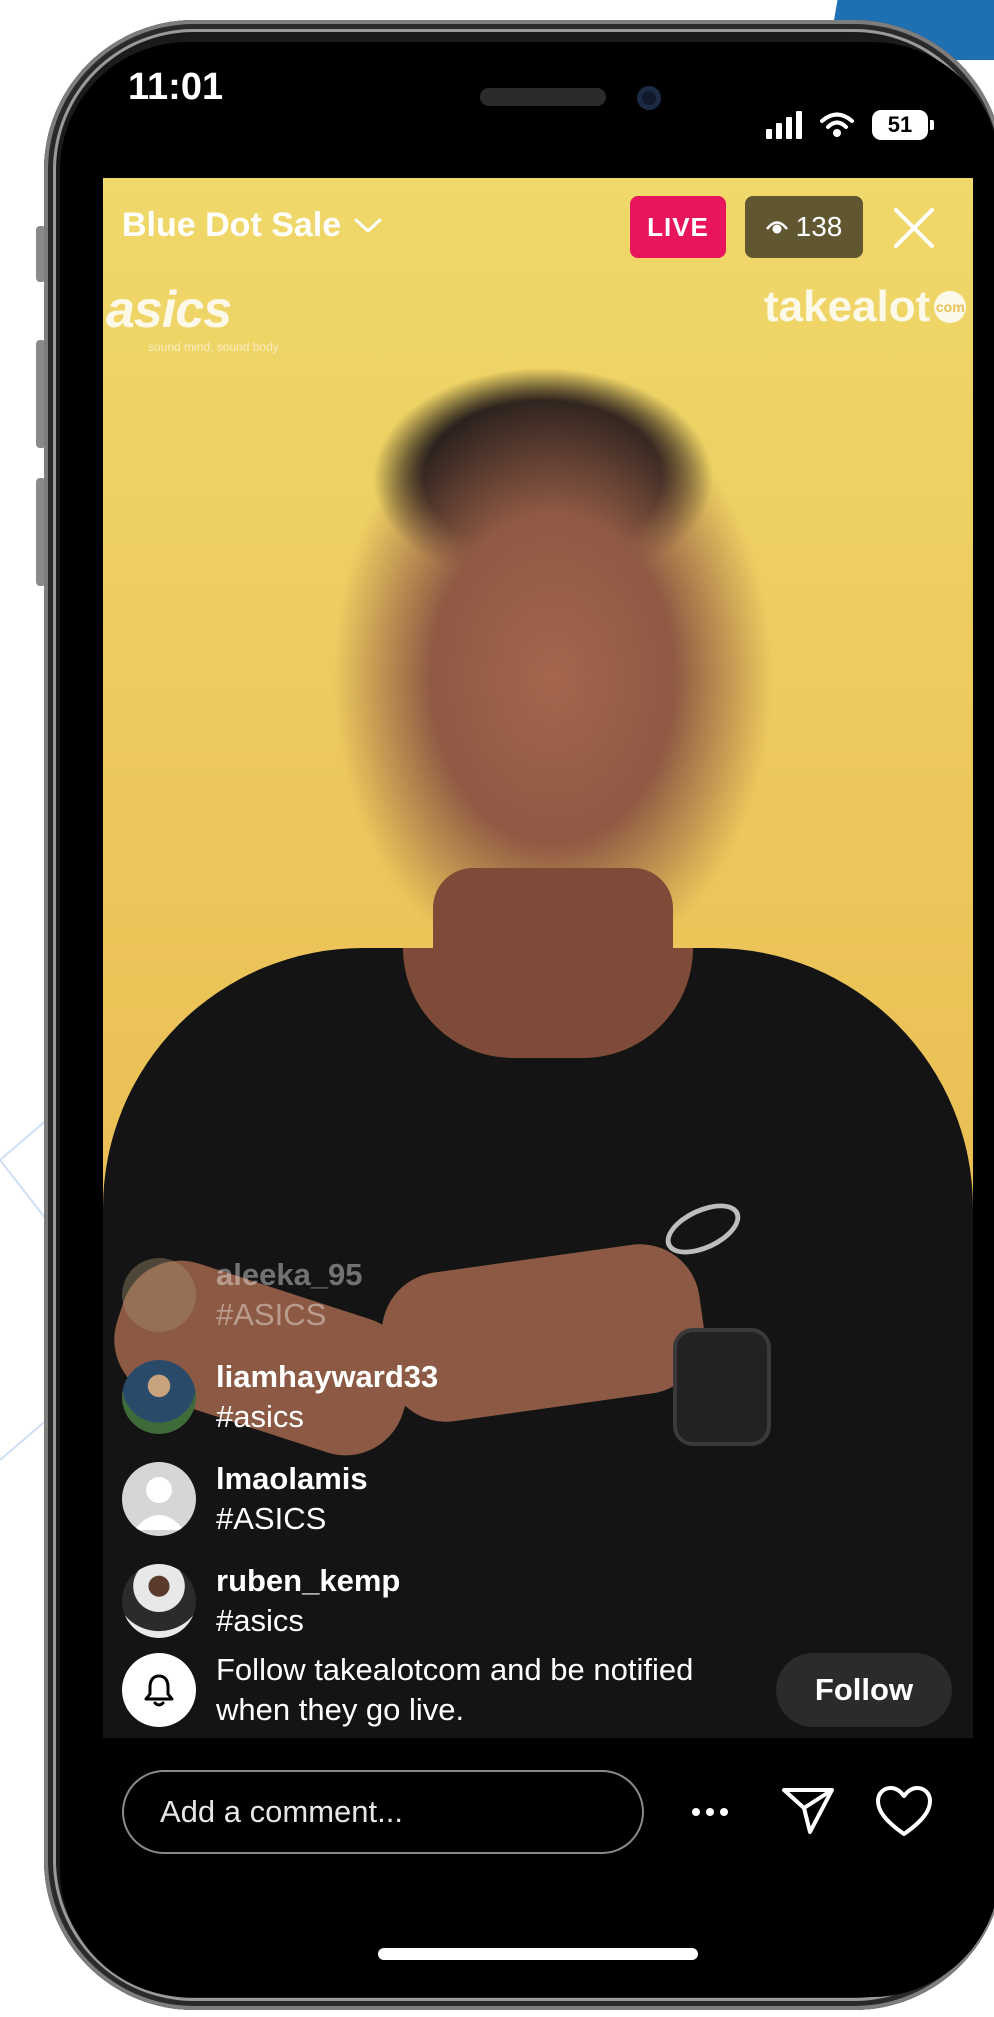 This screenshot has width=994, height=2017. I want to click on comment-username: lmaolamis, so click(292, 1479).